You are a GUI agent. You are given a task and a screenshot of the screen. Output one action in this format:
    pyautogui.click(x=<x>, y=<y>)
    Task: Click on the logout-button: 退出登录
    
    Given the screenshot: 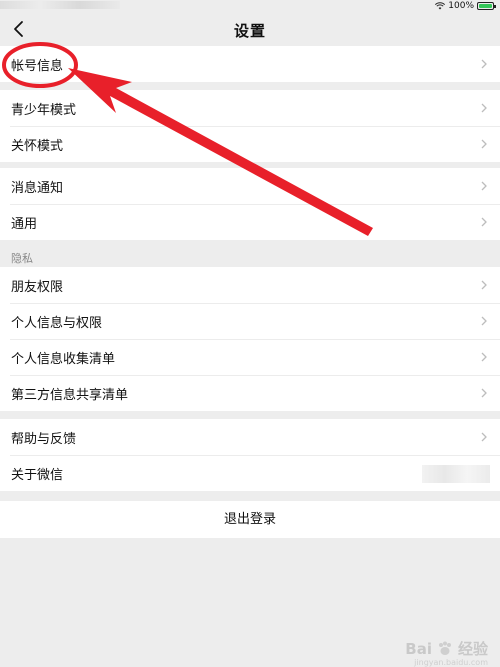 What is the action you would take?
    pyautogui.click(x=250, y=519)
    